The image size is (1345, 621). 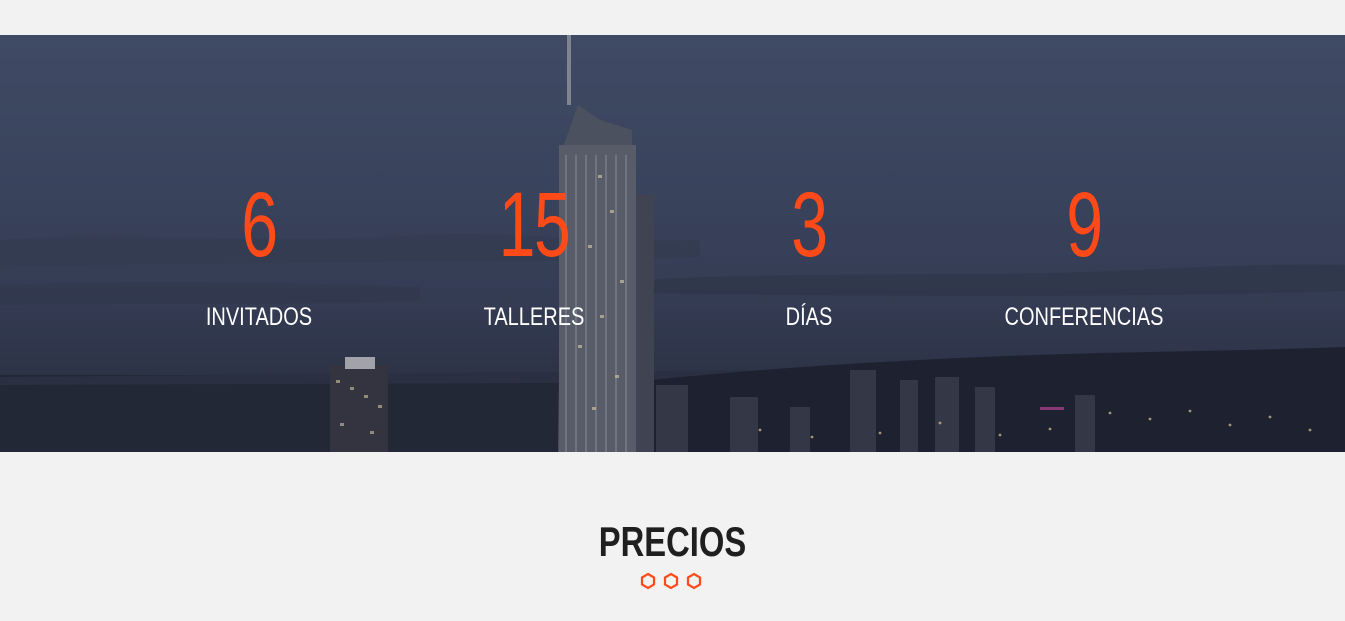 I want to click on stat-number: 6, so click(x=259, y=225).